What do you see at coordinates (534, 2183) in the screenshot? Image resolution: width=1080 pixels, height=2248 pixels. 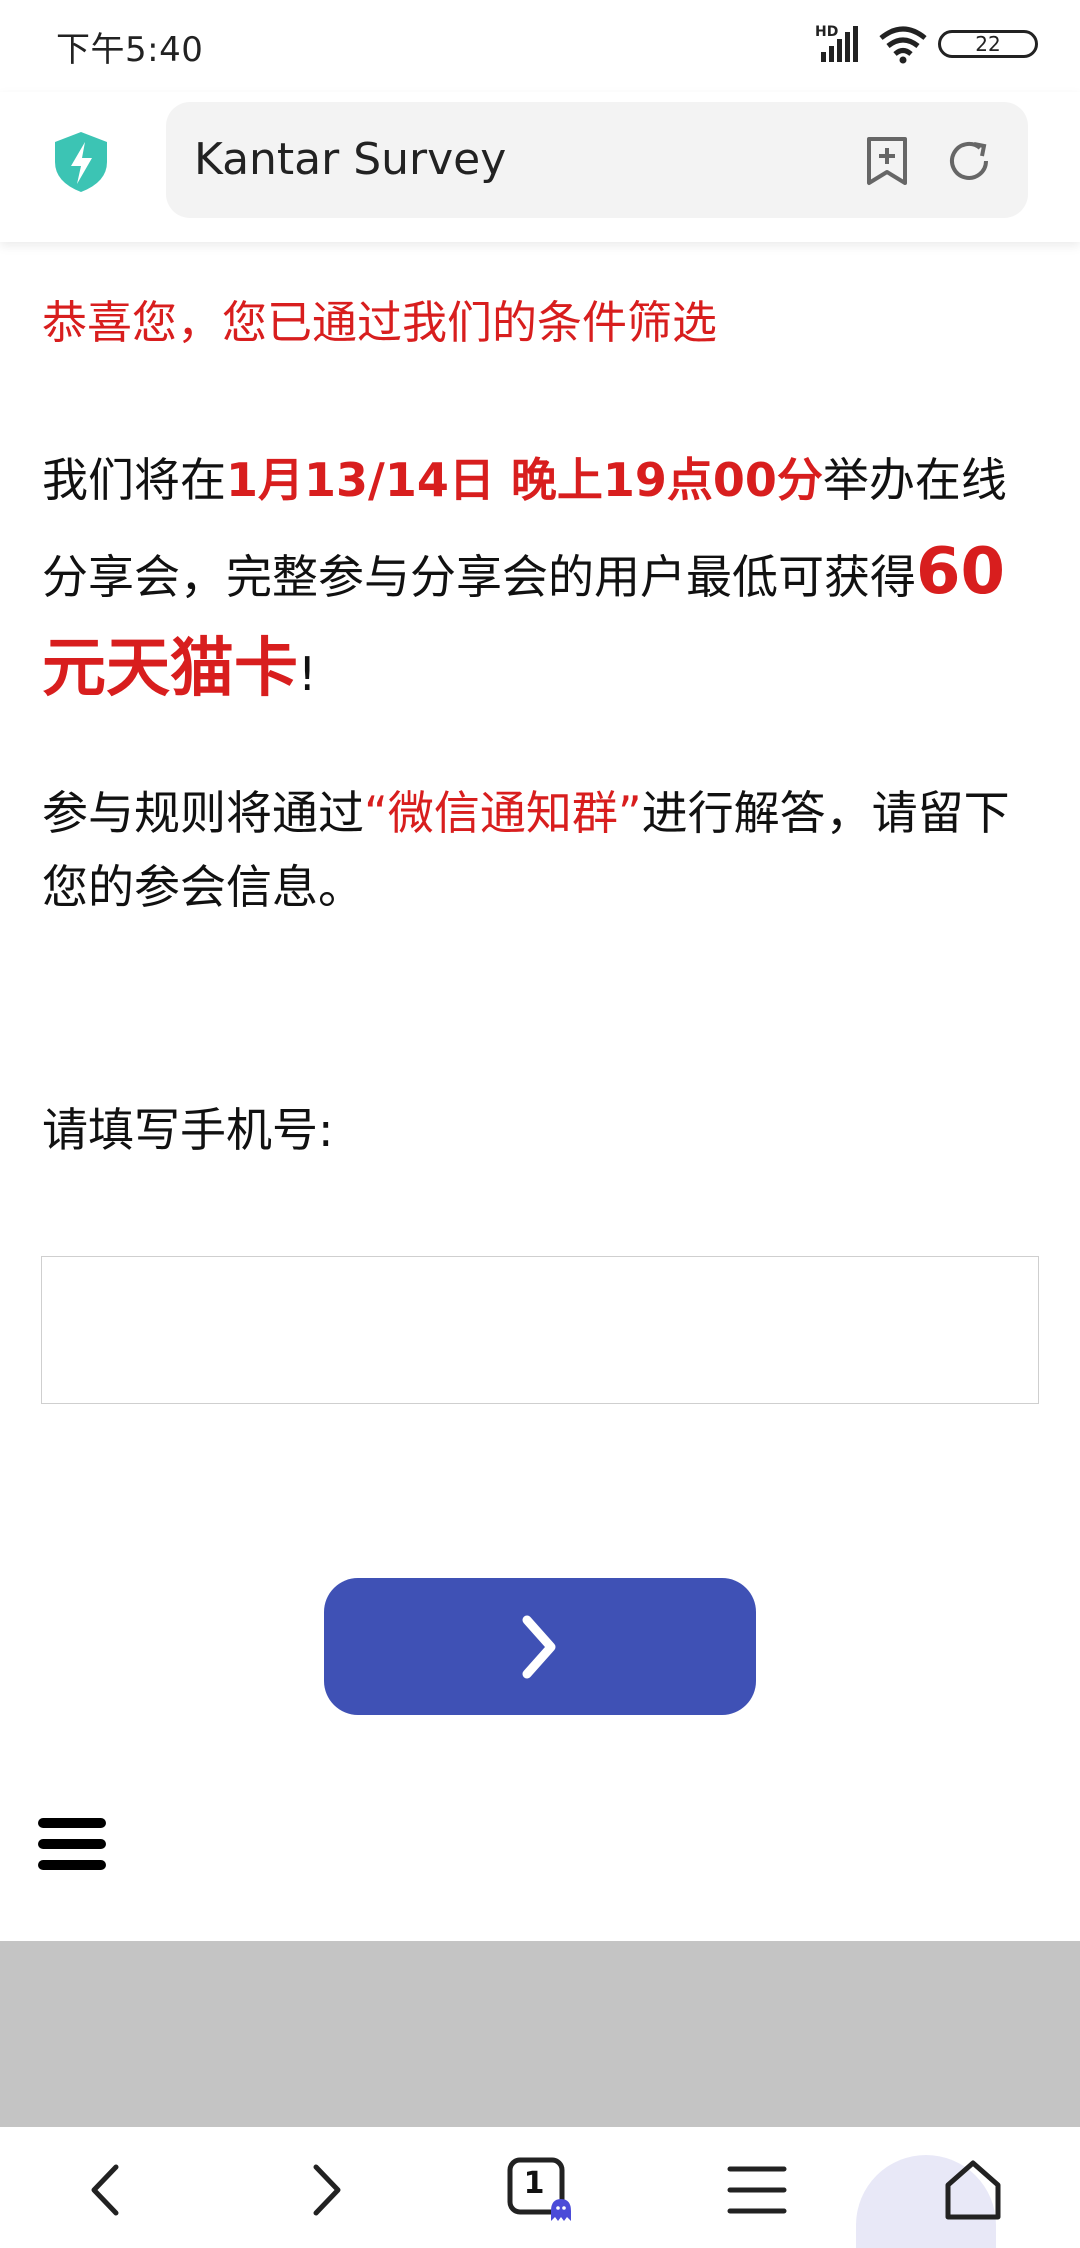 I see `tab-count: 1` at bounding box center [534, 2183].